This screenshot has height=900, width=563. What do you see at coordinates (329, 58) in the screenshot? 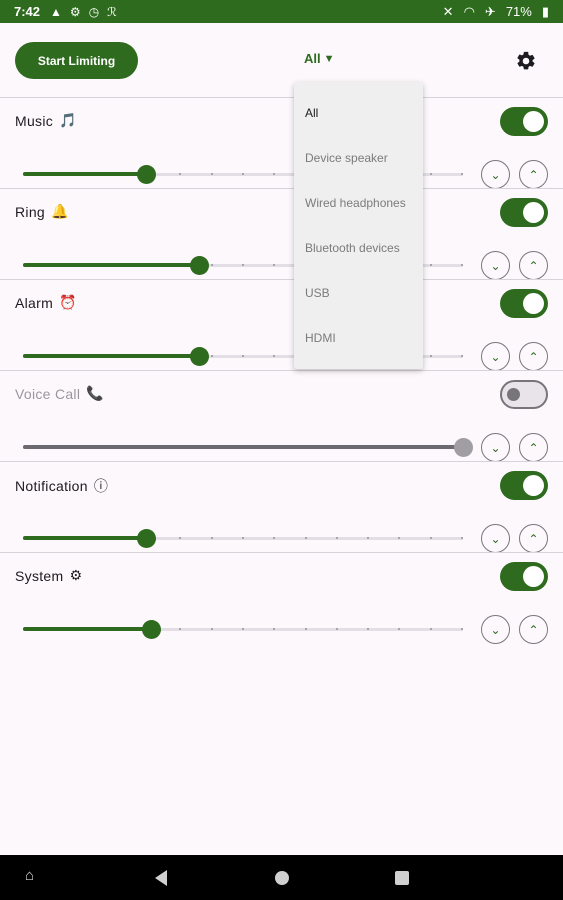
I see `caret-down-icon: ▼` at bounding box center [329, 58].